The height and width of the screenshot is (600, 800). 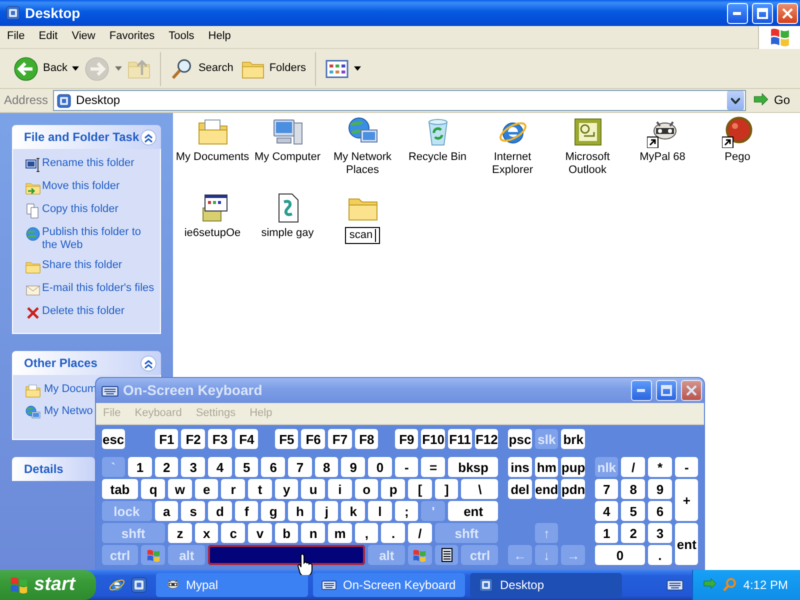 I want to click on key: esc, so click(x=114, y=439).